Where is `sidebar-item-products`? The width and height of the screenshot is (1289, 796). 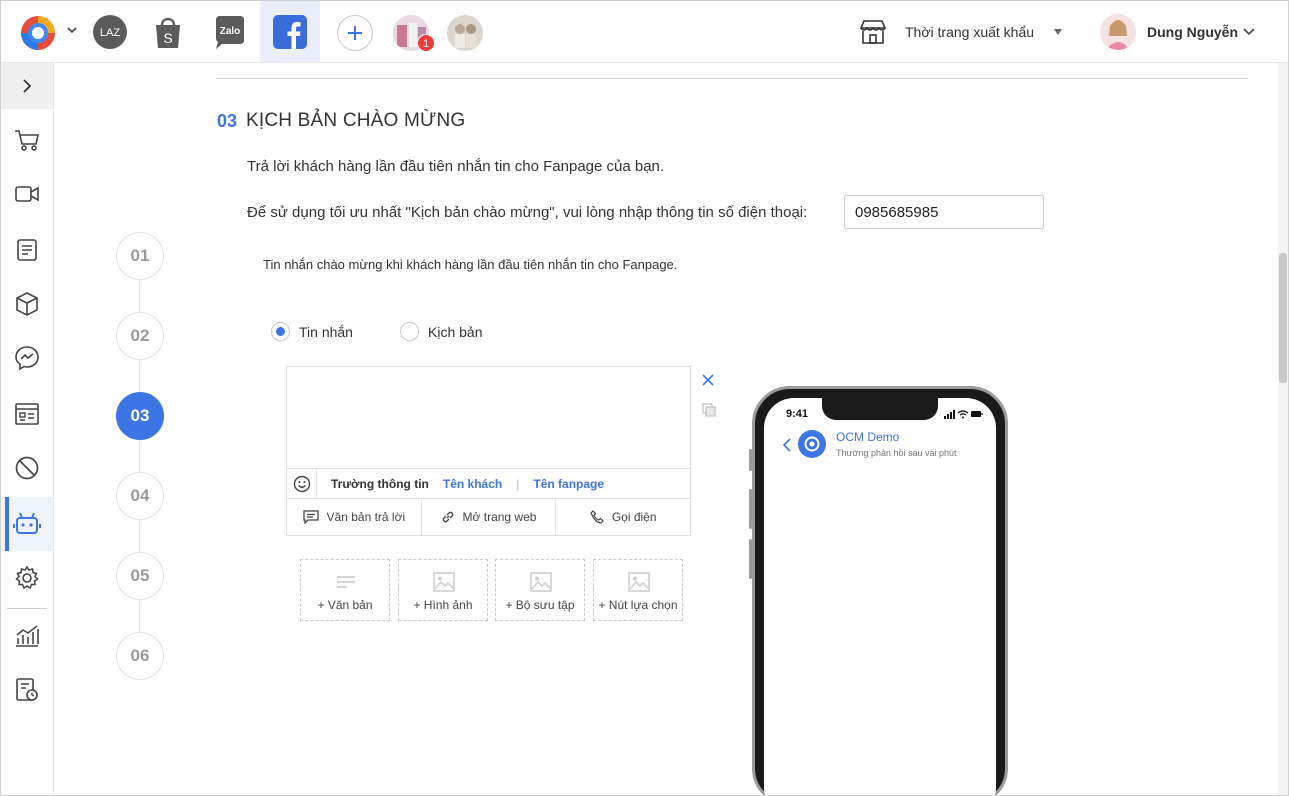 sidebar-item-products is located at coordinates (27, 304).